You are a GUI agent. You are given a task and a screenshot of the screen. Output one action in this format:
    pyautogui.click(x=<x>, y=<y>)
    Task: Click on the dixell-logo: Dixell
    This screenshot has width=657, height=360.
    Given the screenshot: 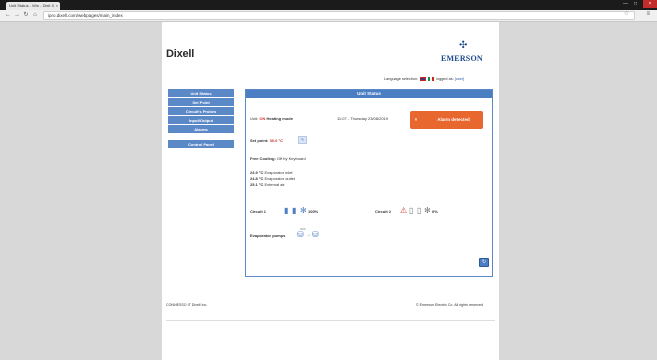 What is the action you would take?
    pyautogui.click(x=180, y=54)
    